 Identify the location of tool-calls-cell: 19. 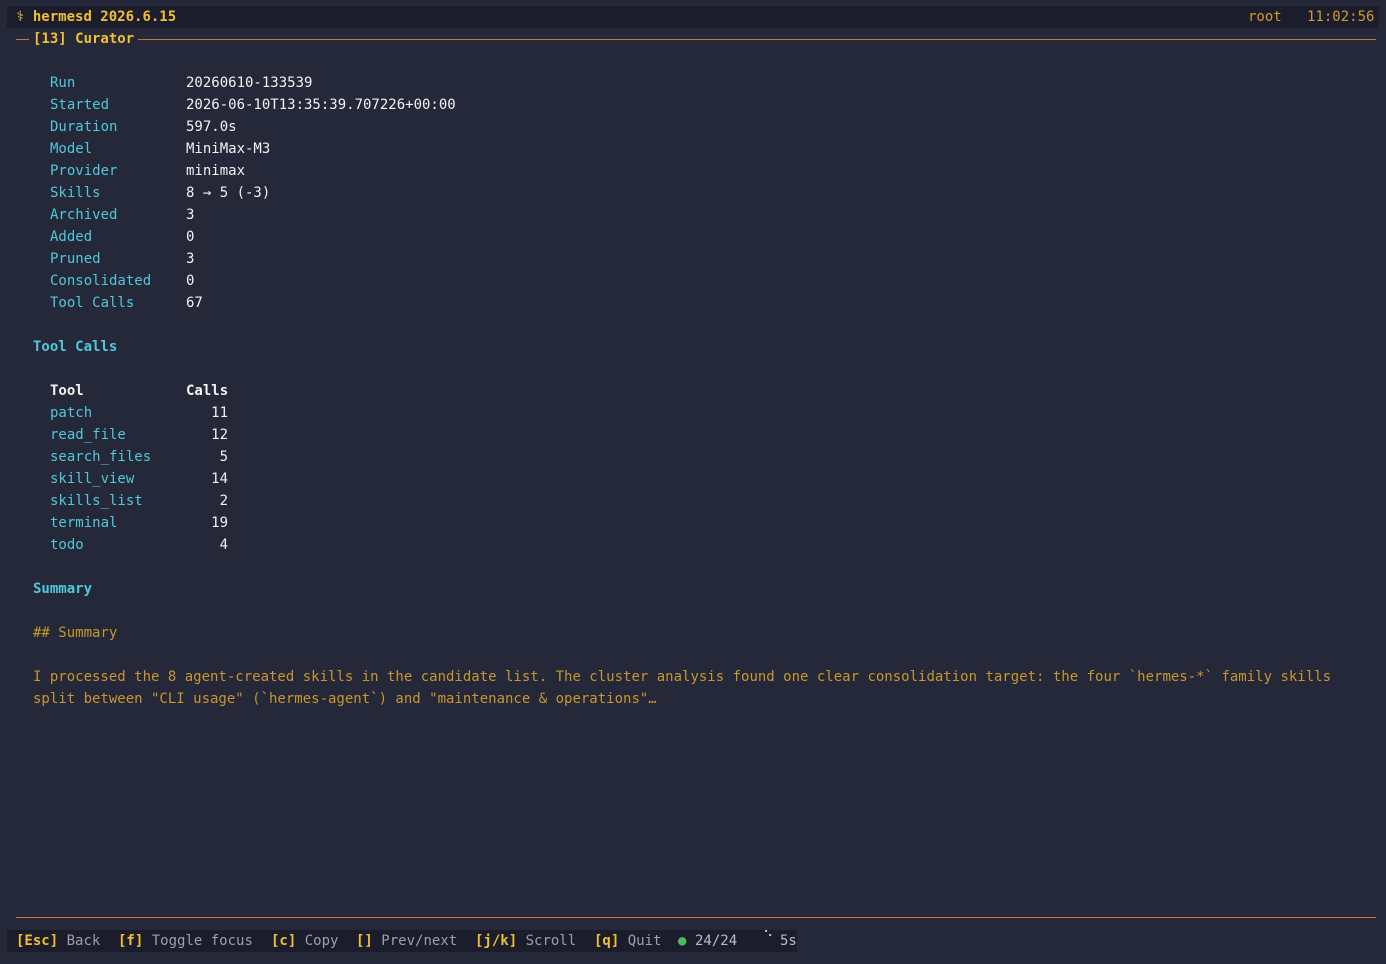
(219, 523).